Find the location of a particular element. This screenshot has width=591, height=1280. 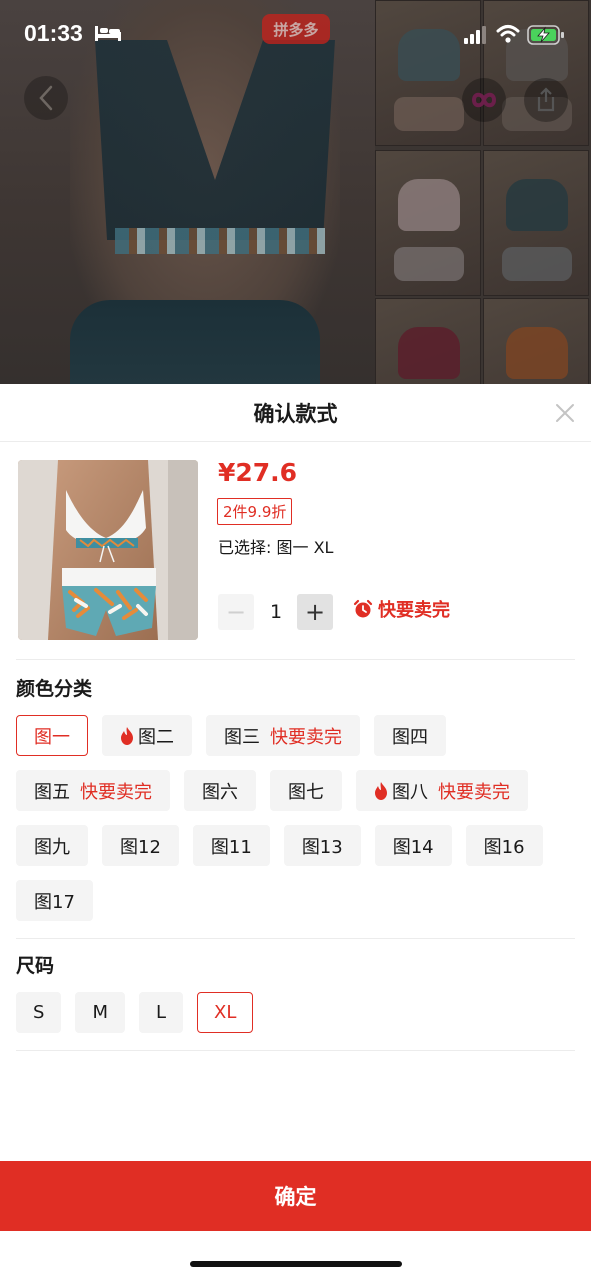

size-option: S is located at coordinates (39, 1012).